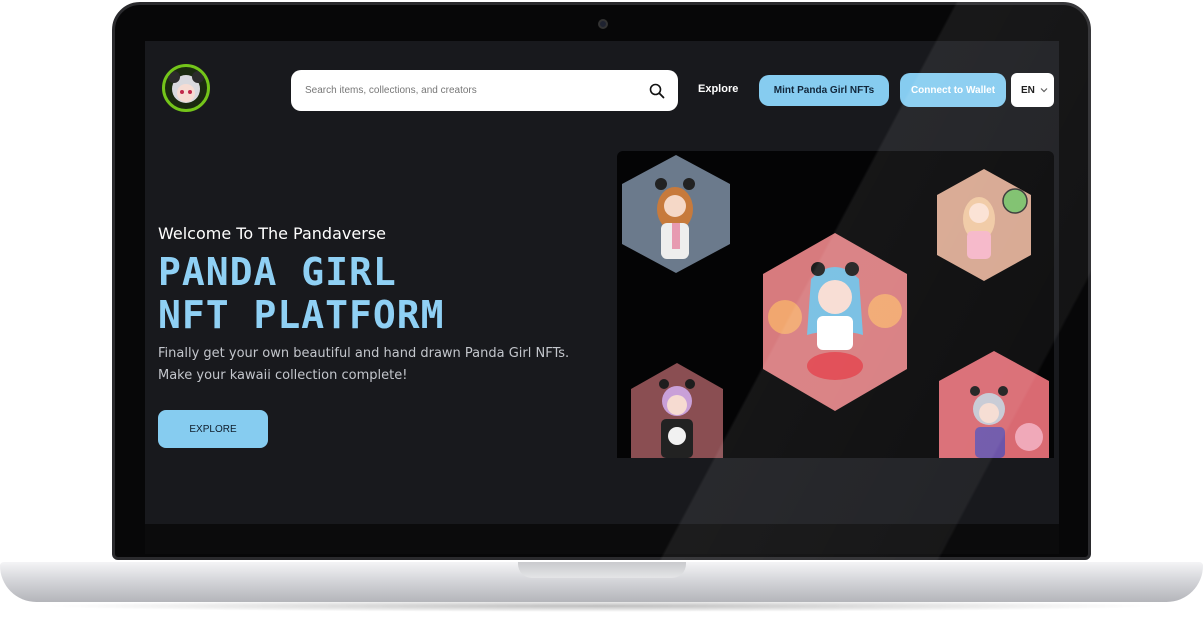 The height and width of the screenshot is (639, 1203). Describe the element at coordinates (602, 570) in the screenshot. I see `laptop-opening-notch` at that location.